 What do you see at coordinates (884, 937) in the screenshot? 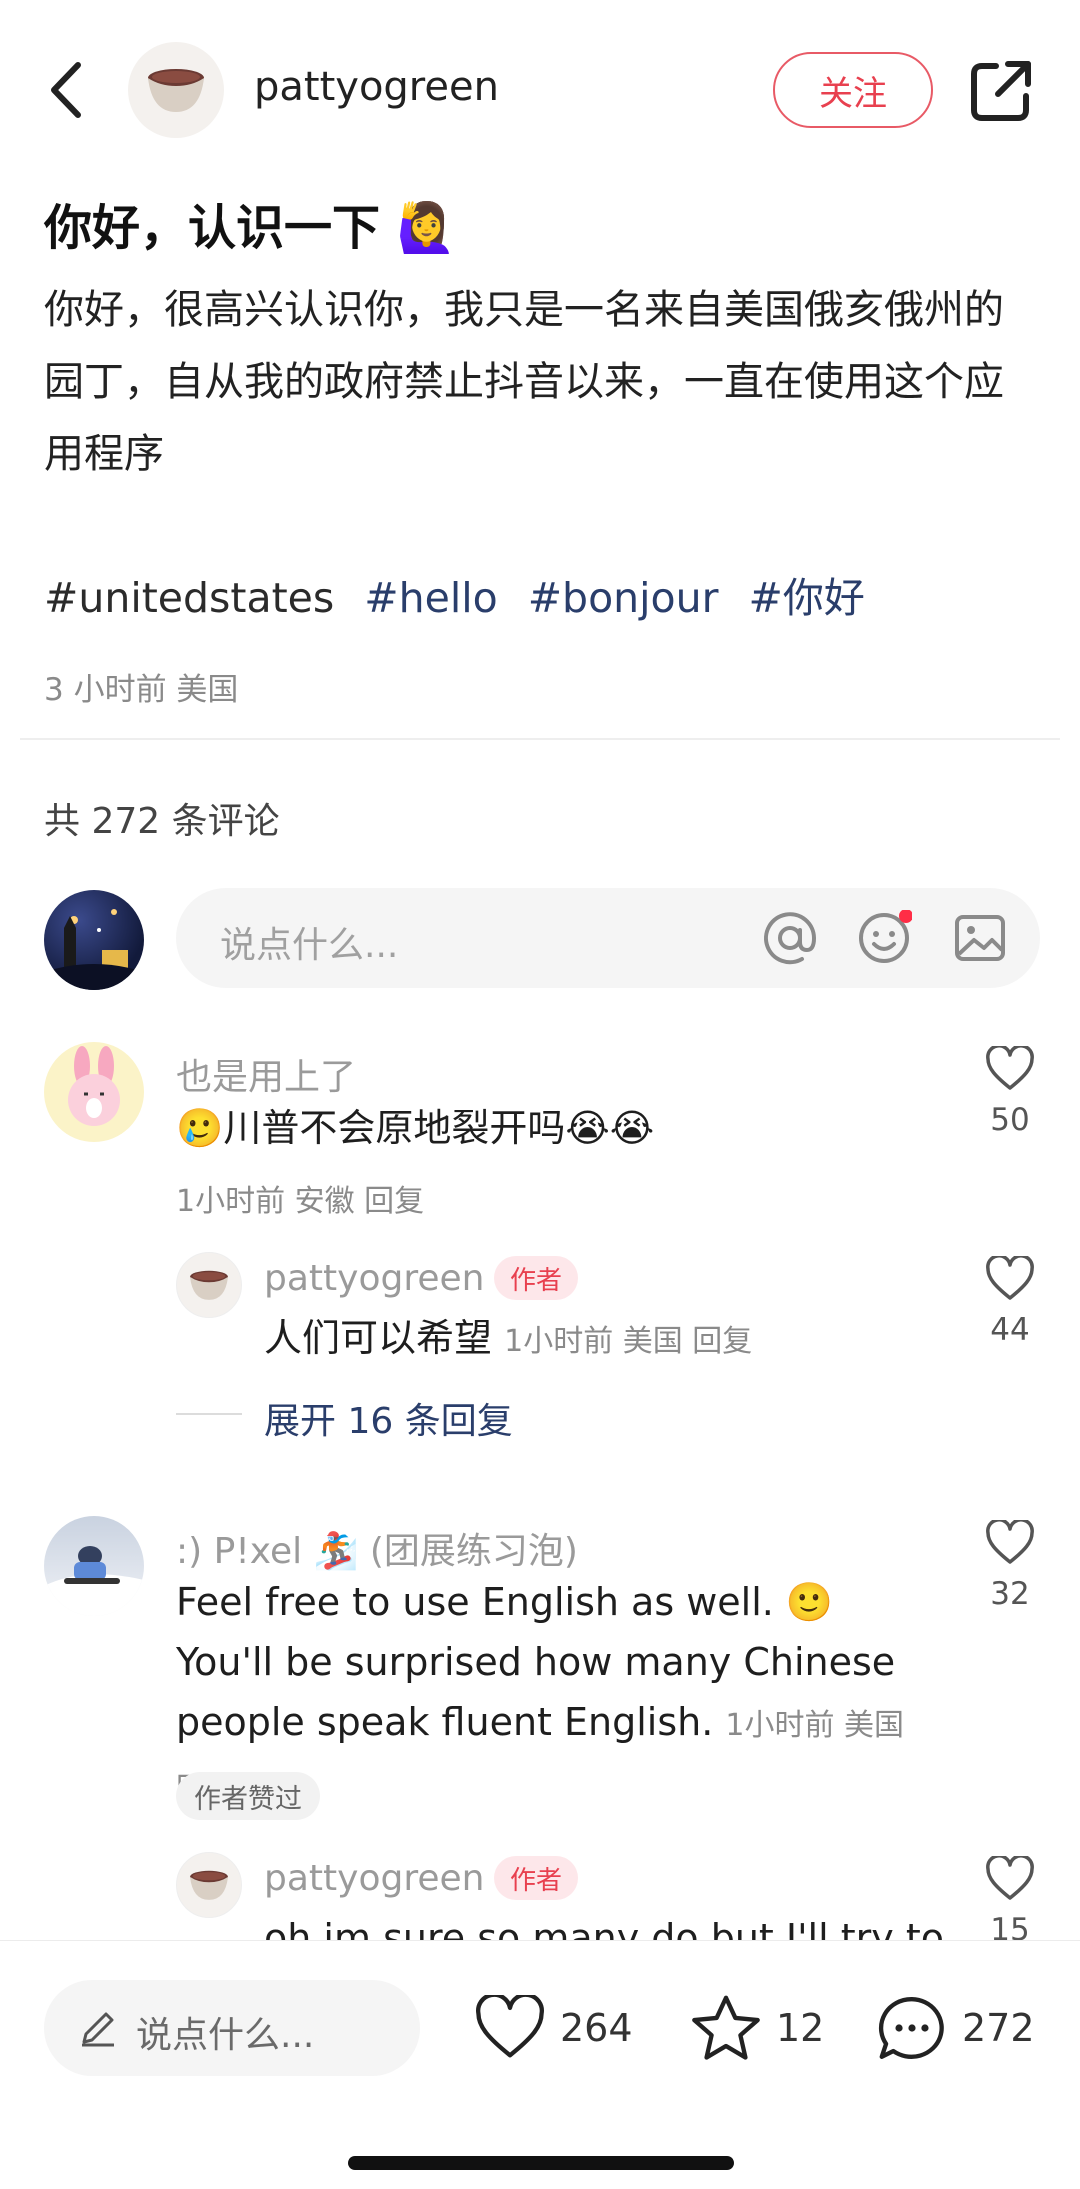
I see `emoji-icon` at bounding box center [884, 937].